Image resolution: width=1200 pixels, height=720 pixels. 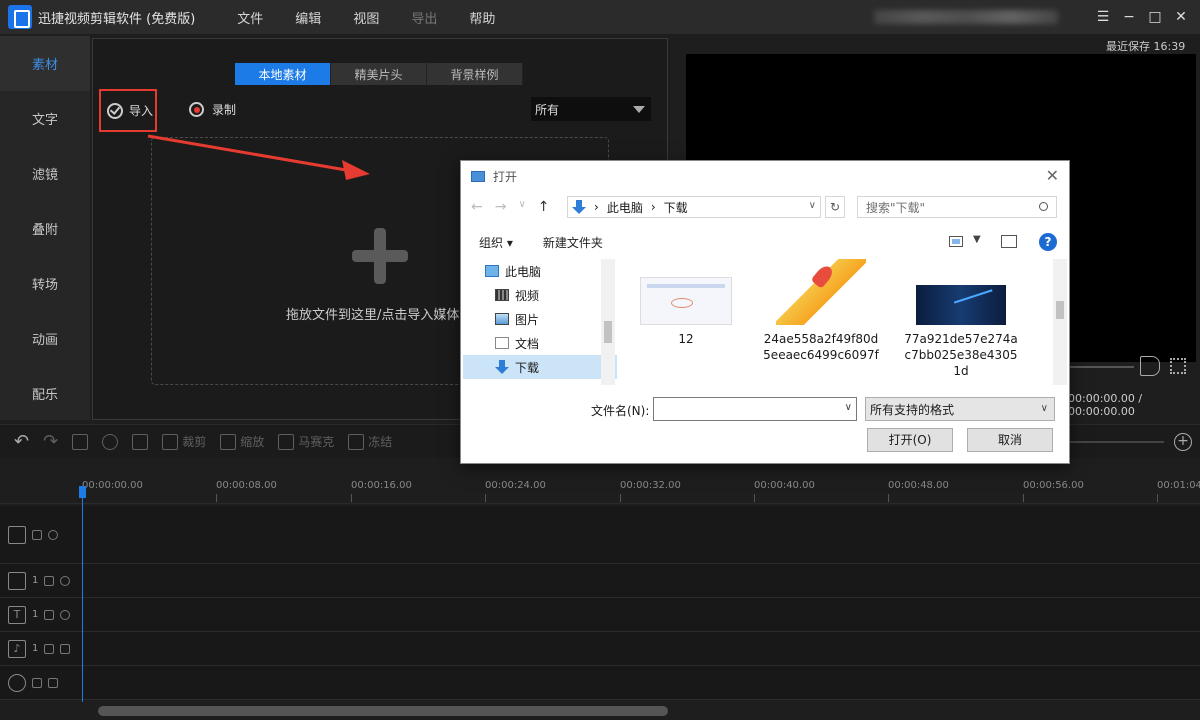 I want to click on open-button: 打开(O), so click(x=910, y=440).